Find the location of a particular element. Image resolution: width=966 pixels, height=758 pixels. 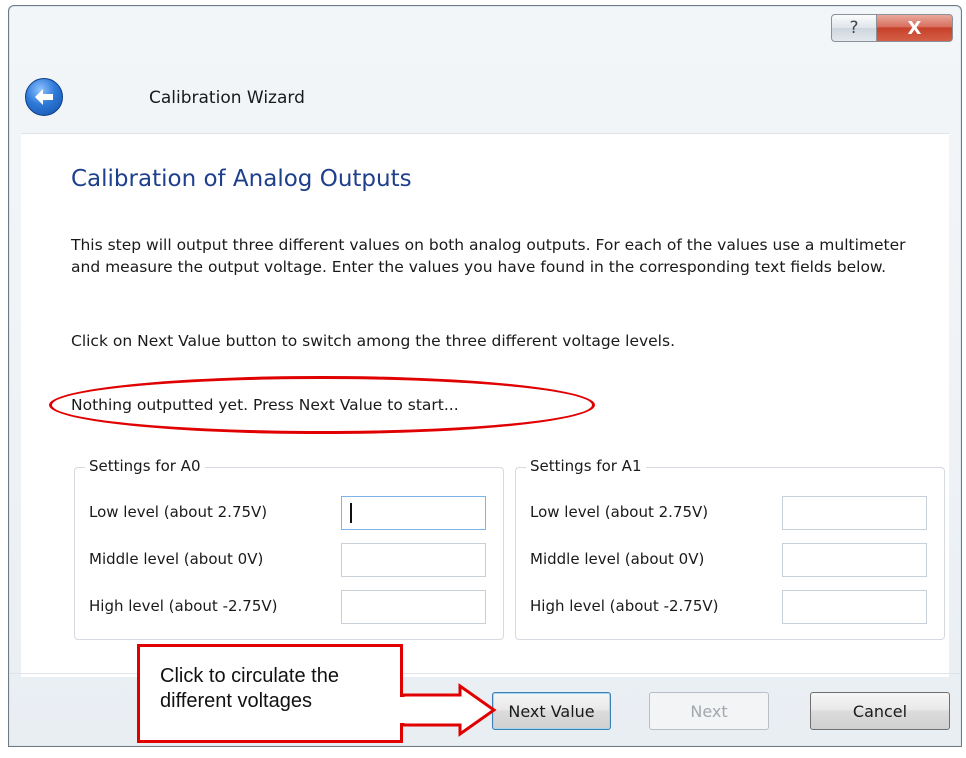

text-caret is located at coordinates (351, 513).